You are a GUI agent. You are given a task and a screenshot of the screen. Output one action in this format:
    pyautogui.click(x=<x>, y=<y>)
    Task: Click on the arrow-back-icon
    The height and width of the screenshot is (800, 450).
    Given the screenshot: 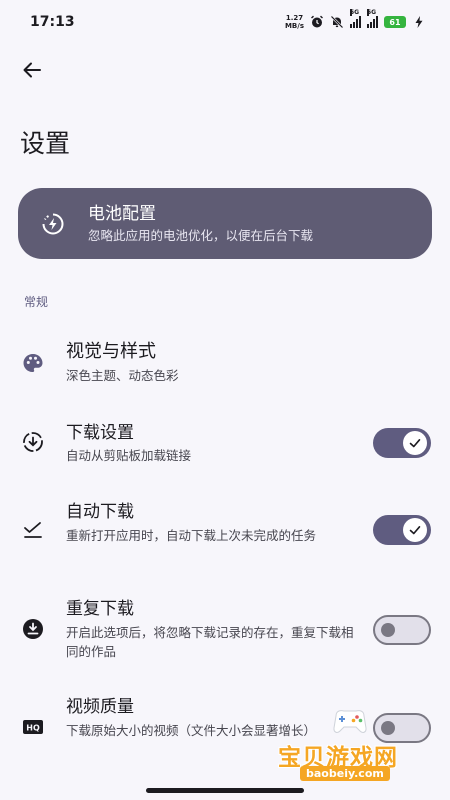 What is the action you would take?
    pyautogui.click(x=32, y=70)
    